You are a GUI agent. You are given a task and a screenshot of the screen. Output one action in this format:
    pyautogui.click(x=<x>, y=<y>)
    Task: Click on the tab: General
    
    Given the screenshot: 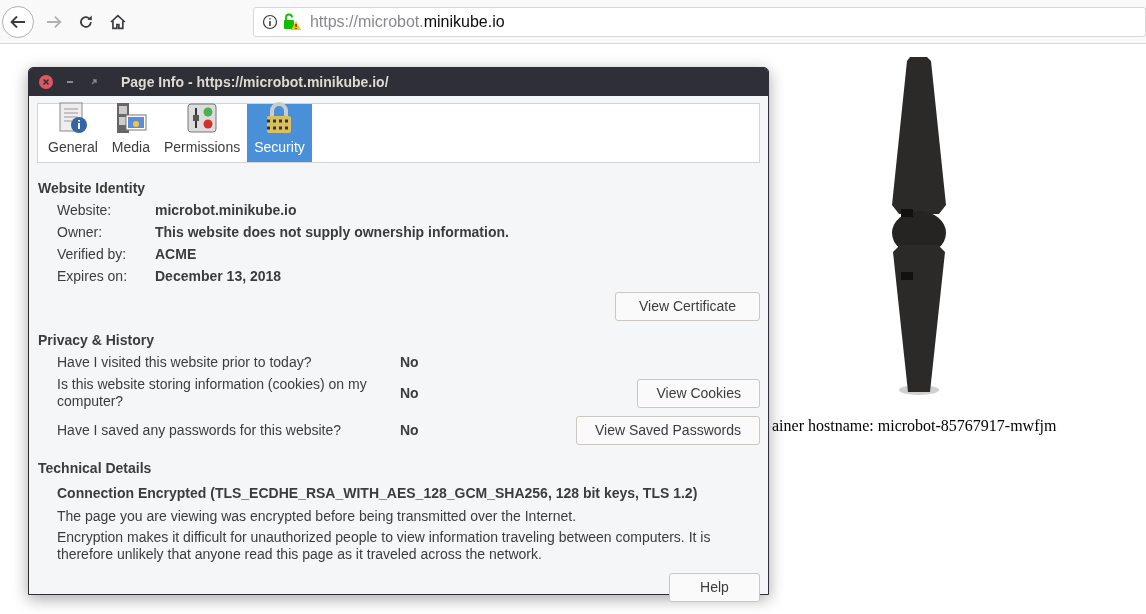 What is the action you would take?
    pyautogui.click(x=73, y=133)
    